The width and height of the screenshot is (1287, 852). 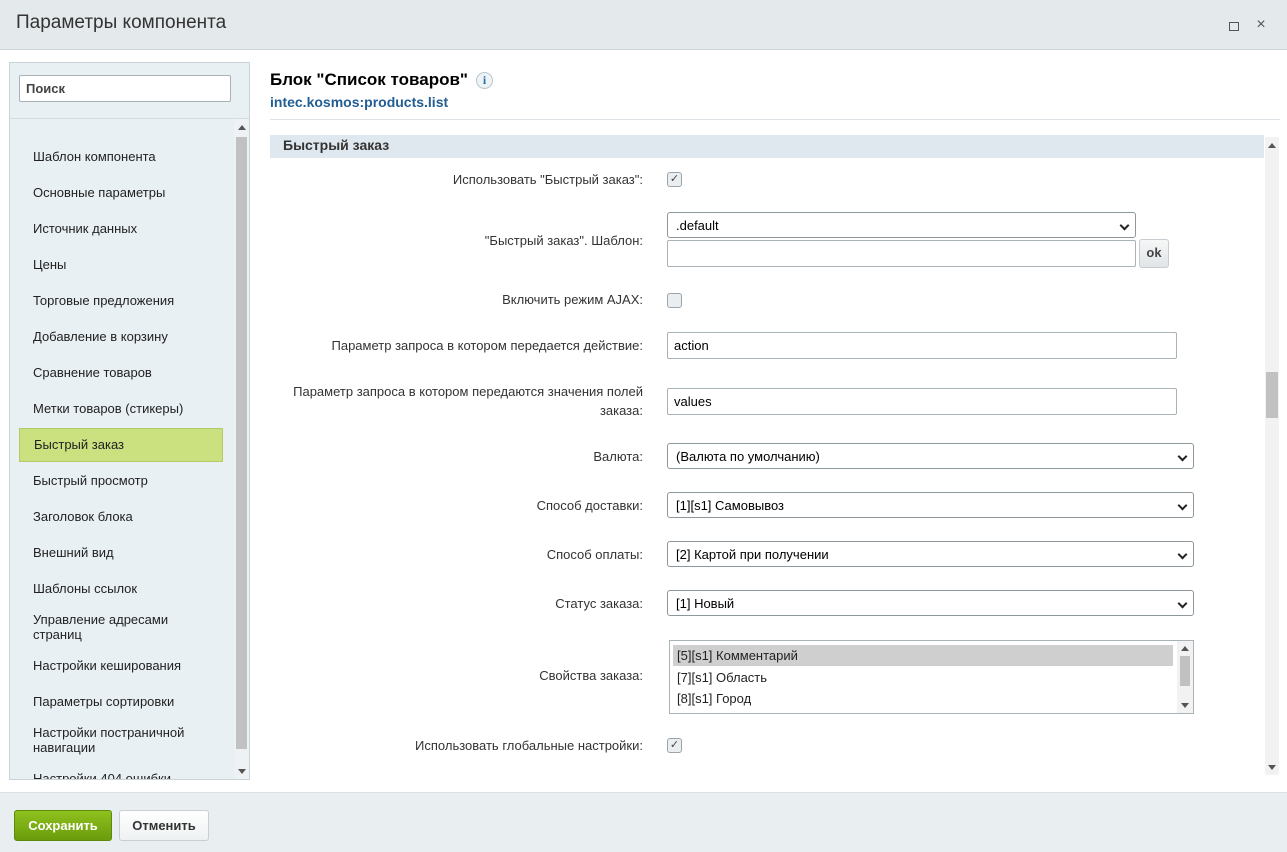 I want to click on currency-select: (Валюта по умолчанию), so click(x=930, y=456).